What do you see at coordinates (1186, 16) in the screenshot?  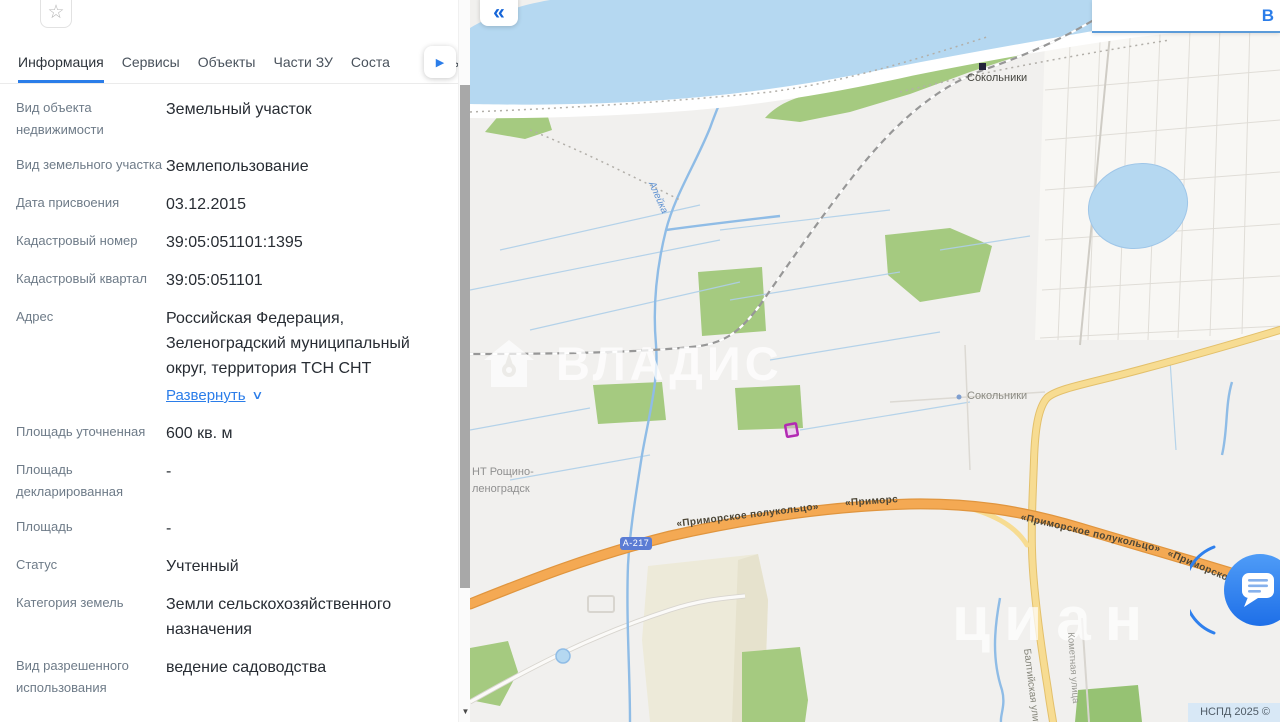 I see `search-bar-fragment: В` at bounding box center [1186, 16].